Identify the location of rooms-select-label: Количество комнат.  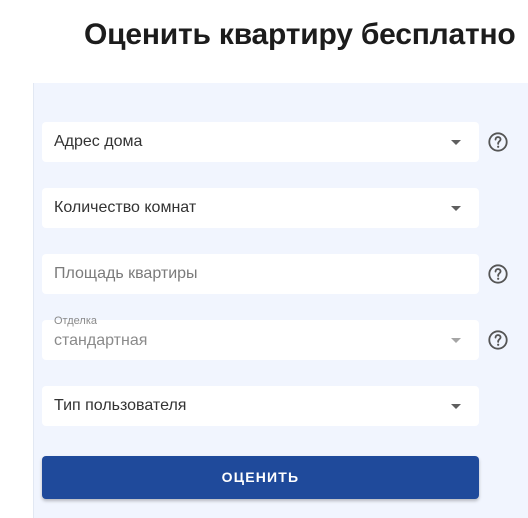
(125, 207).